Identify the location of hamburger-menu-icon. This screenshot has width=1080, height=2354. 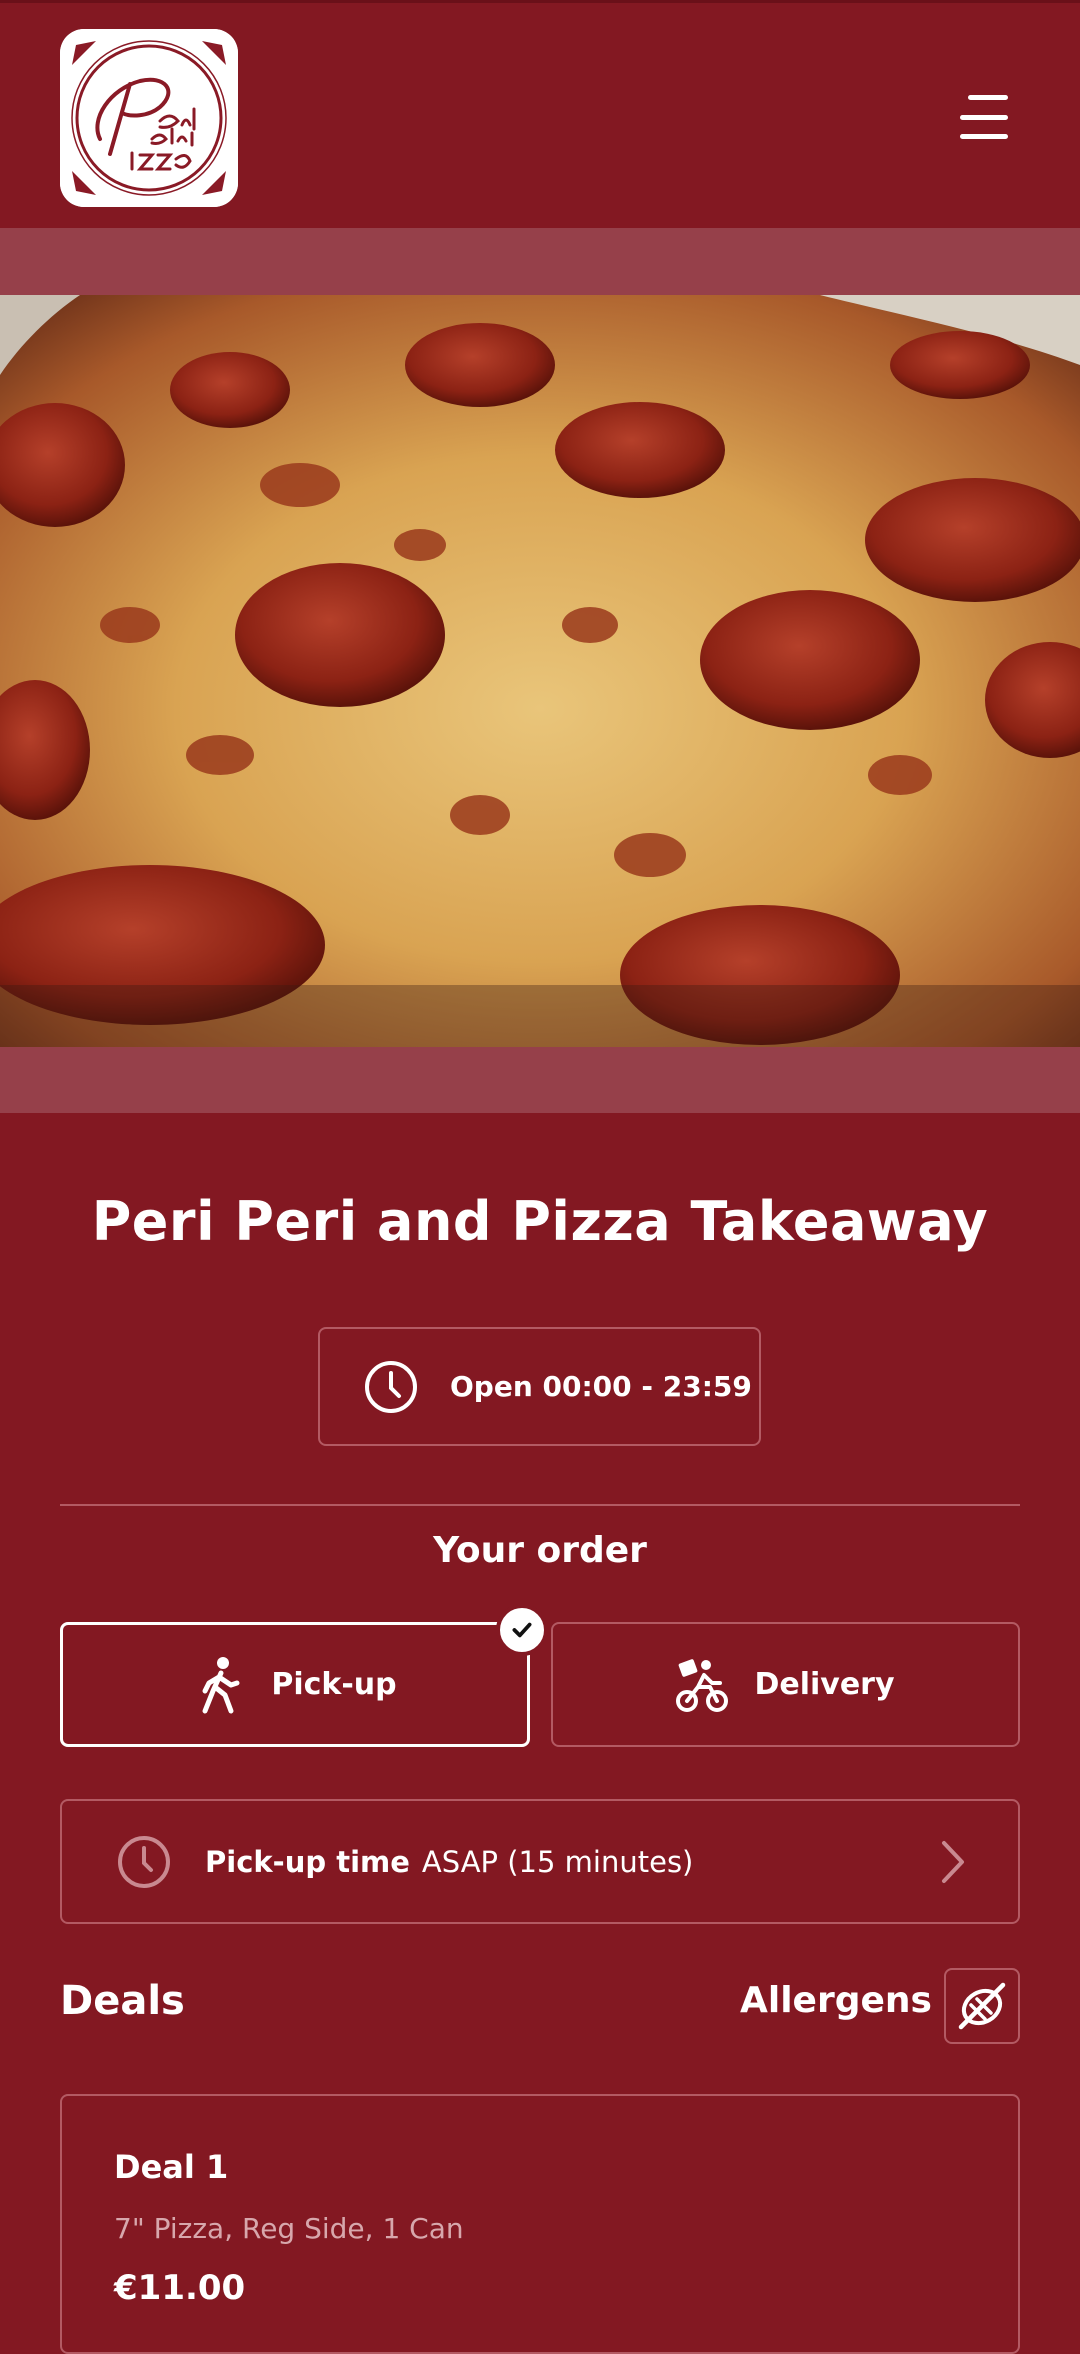
(979, 117).